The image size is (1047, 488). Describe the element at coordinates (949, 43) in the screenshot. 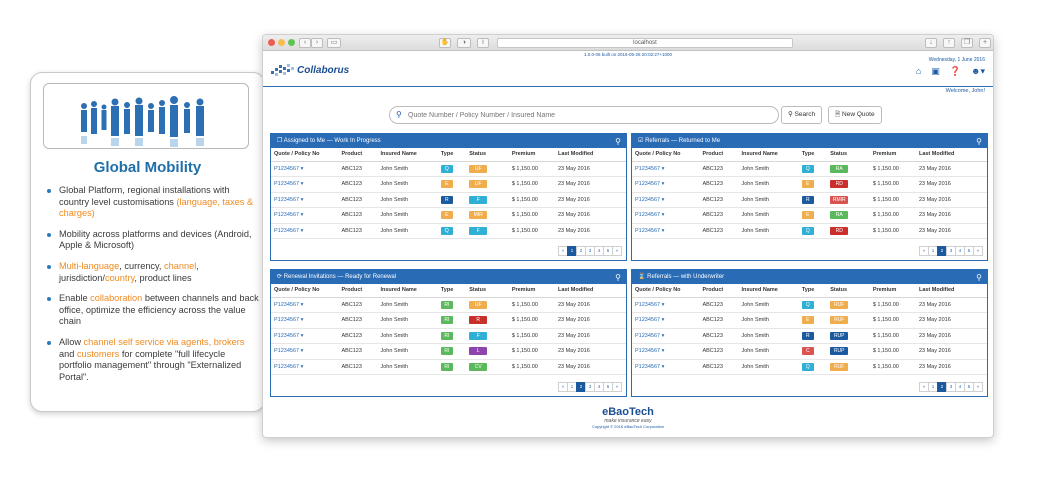

I see `share-icon: ↑` at that location.